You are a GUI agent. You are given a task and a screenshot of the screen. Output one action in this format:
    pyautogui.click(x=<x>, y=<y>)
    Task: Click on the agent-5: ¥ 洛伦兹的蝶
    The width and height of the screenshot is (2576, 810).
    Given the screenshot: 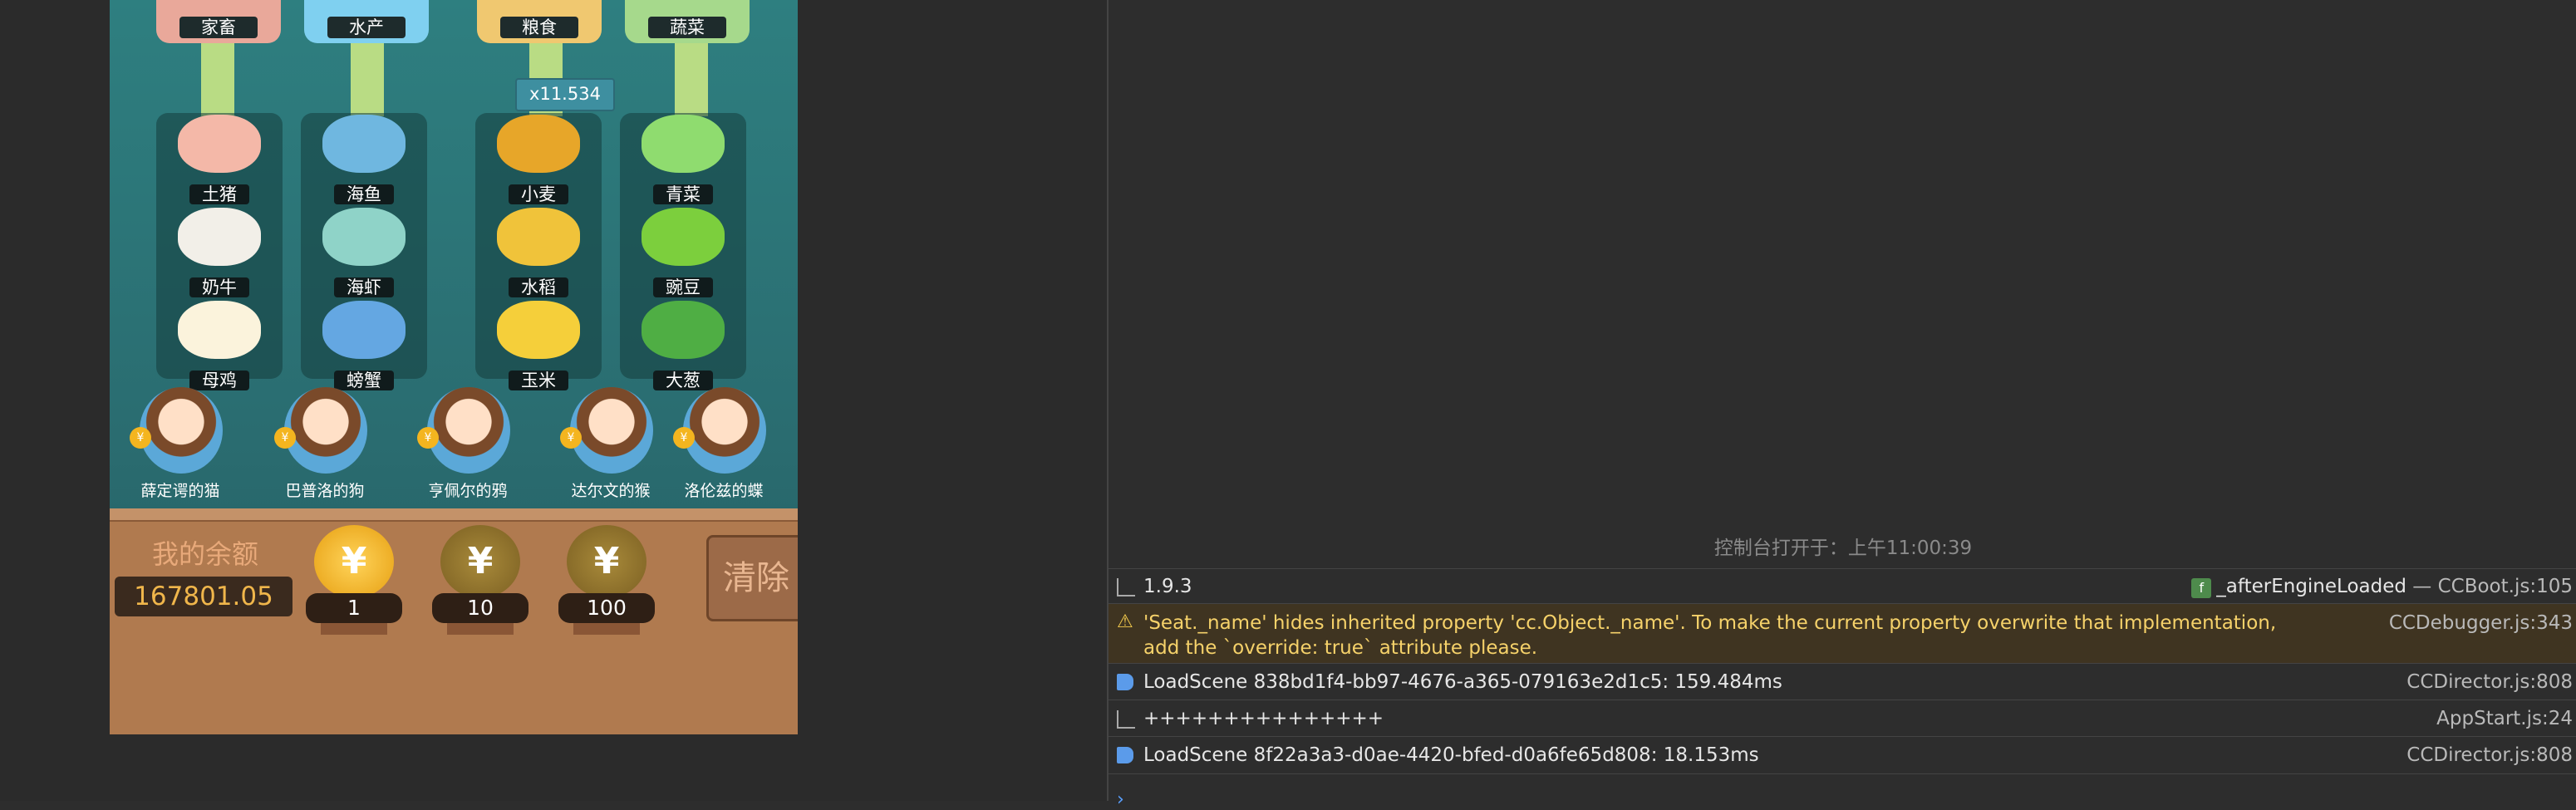 What is the action you would take?
    pyautogui.click(x=723, y=445)
    